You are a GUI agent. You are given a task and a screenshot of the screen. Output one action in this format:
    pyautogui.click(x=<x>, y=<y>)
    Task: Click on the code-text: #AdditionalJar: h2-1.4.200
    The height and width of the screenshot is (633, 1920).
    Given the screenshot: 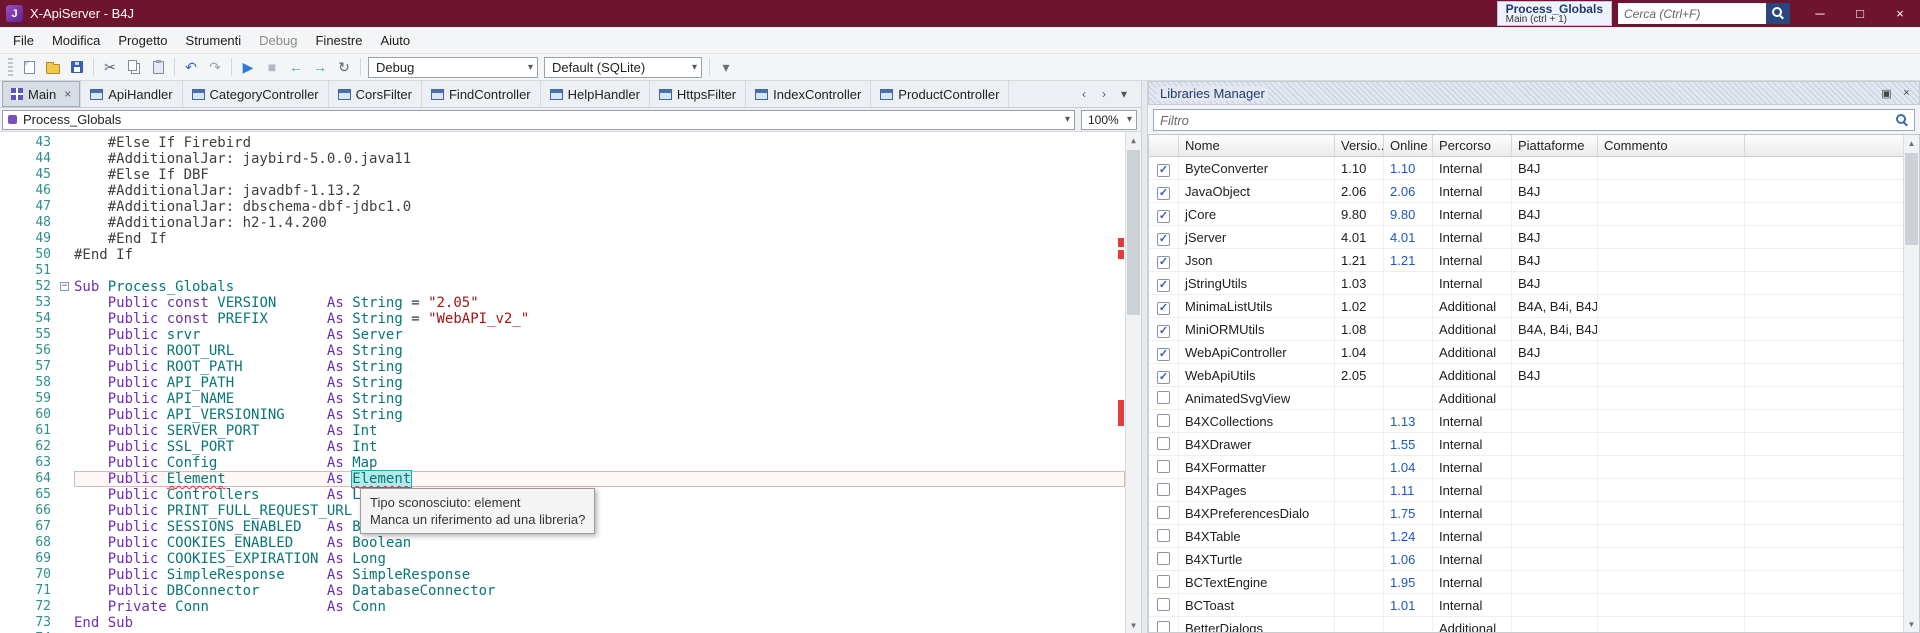 What is the action you would take?
    pyautogui.click(x=599, y=223)
    